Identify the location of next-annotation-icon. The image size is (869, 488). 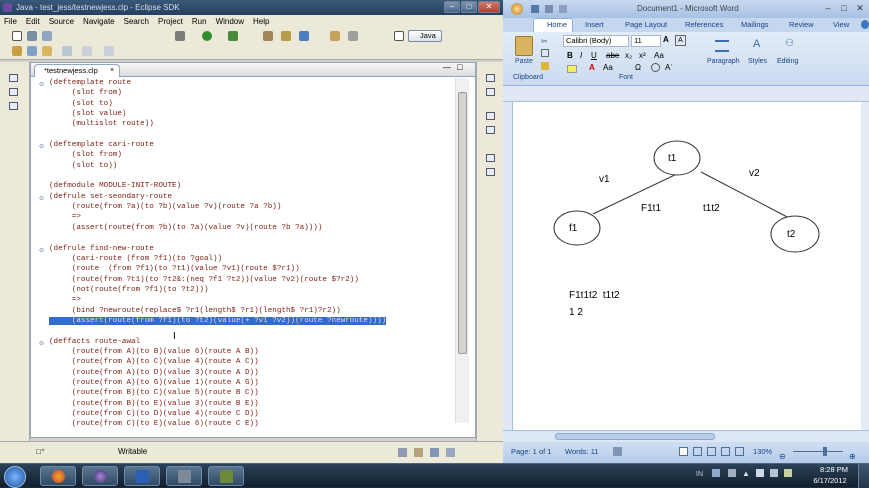
(32, 51).